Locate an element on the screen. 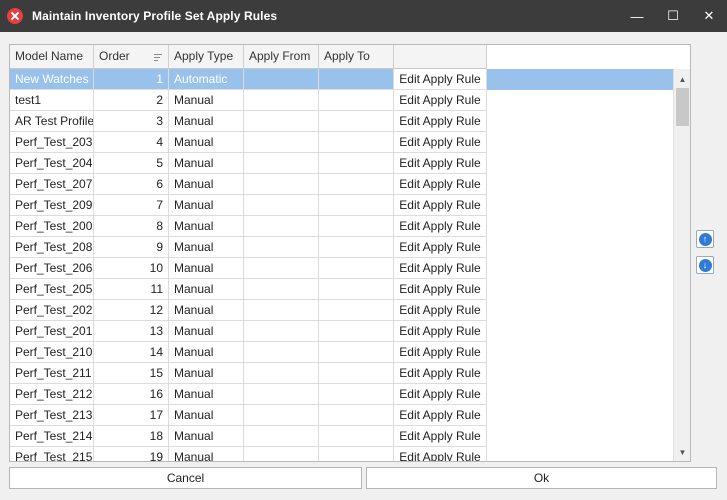  order-cell: 10 is located at coordinates (131, 268).